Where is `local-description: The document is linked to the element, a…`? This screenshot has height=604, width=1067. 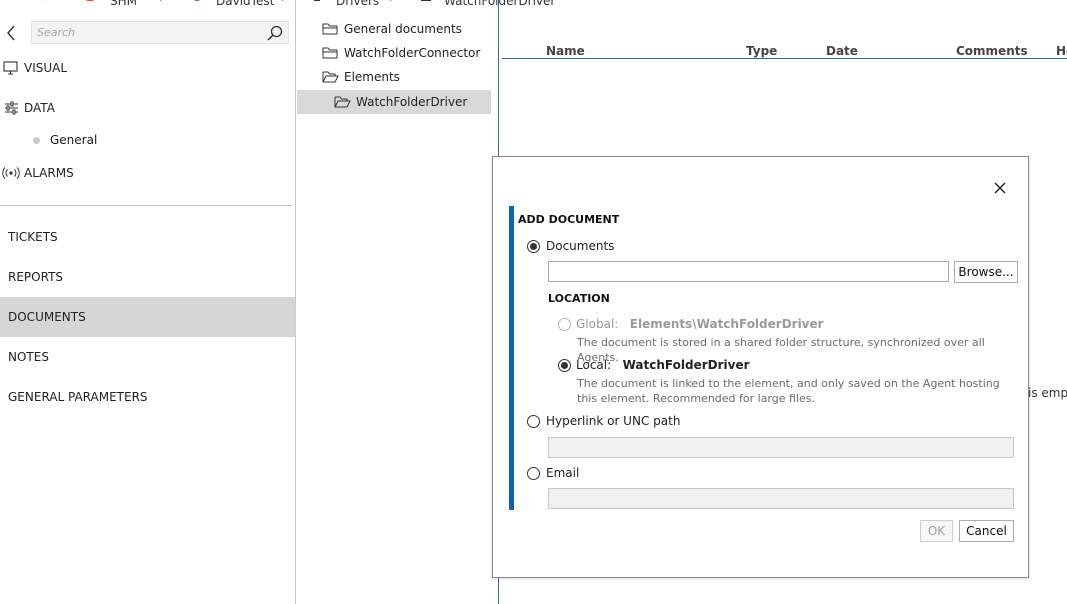 local-description: The document is linked to the element, a… is located at coordinates (788, 391).